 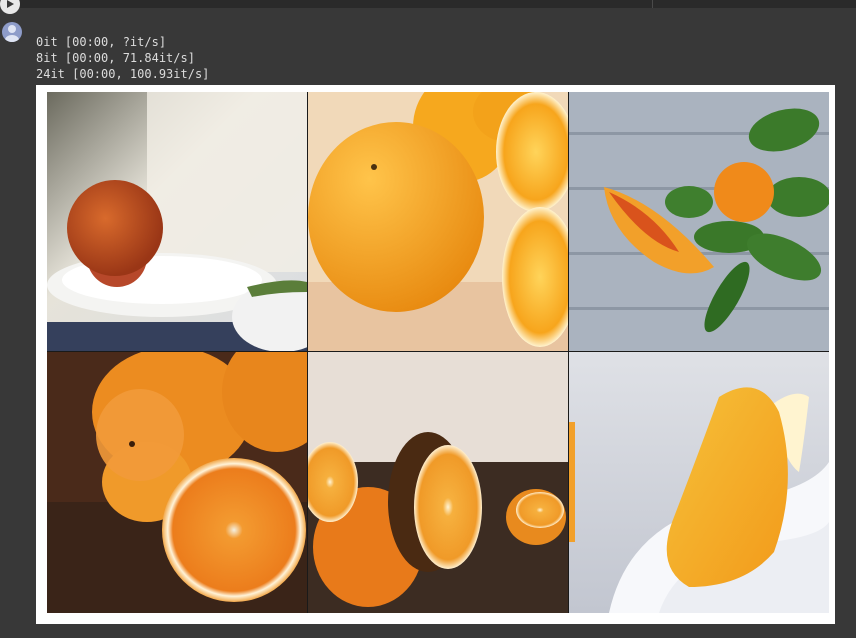 I want to click on grid-image-orange-slices, so click(x=177, y=482).